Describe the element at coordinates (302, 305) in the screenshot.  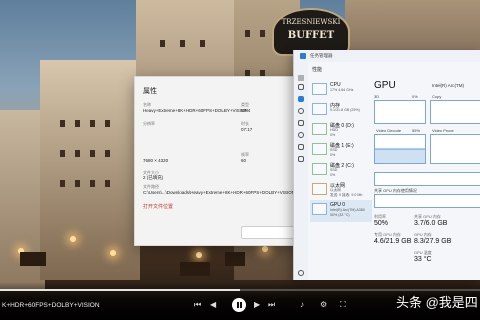
I see `volume-icon: ♪` at that location.